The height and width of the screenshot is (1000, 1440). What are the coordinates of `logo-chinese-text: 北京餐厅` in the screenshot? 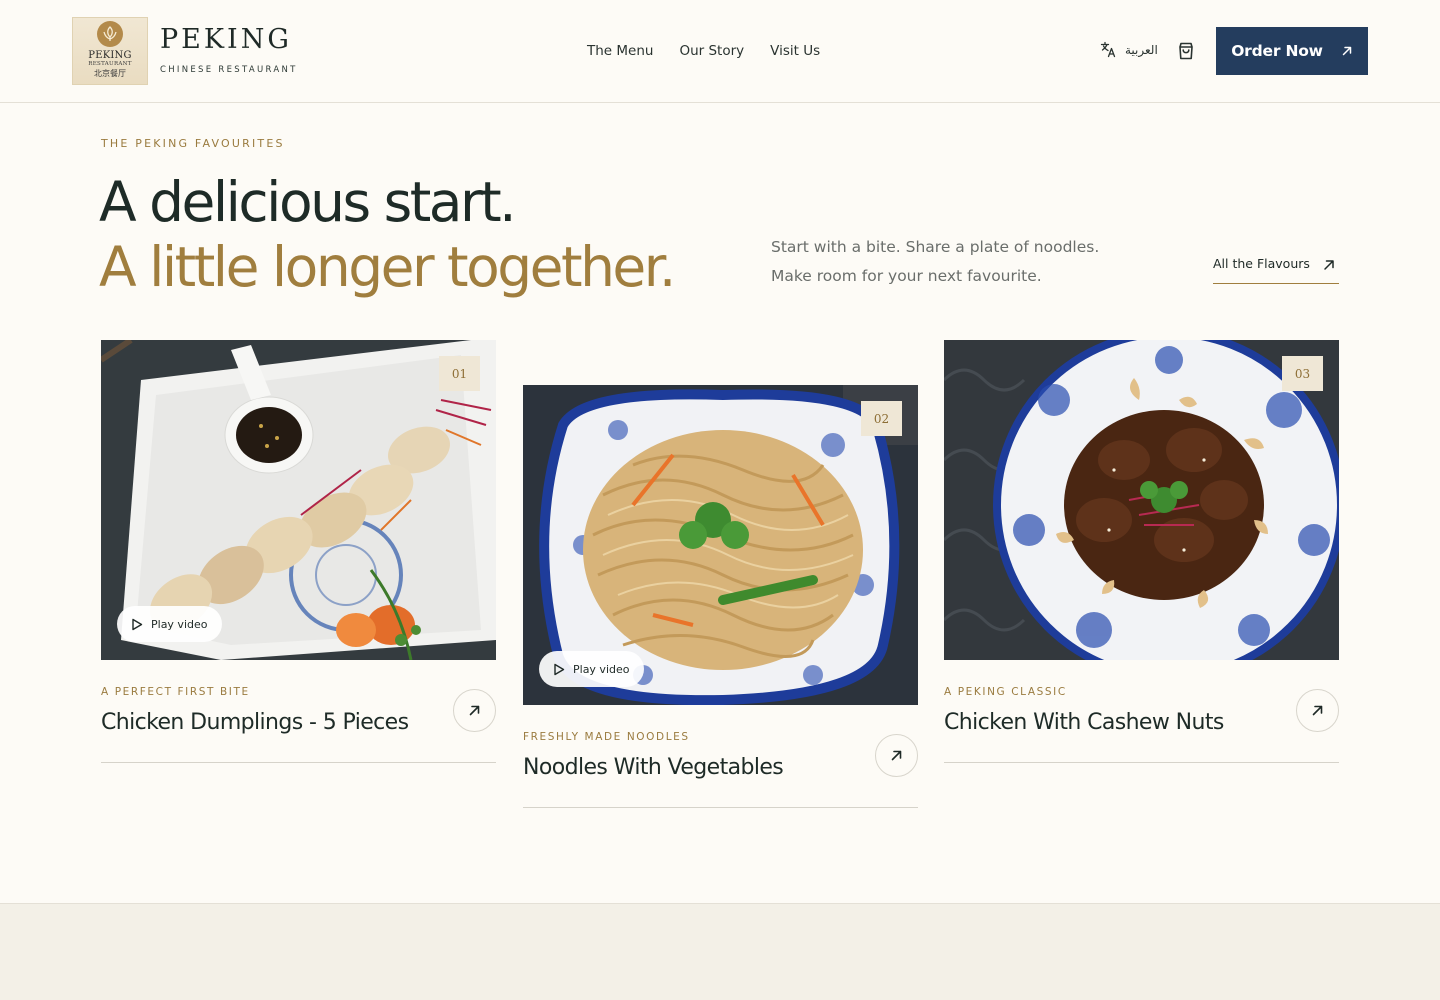 It's located at (110, 73).